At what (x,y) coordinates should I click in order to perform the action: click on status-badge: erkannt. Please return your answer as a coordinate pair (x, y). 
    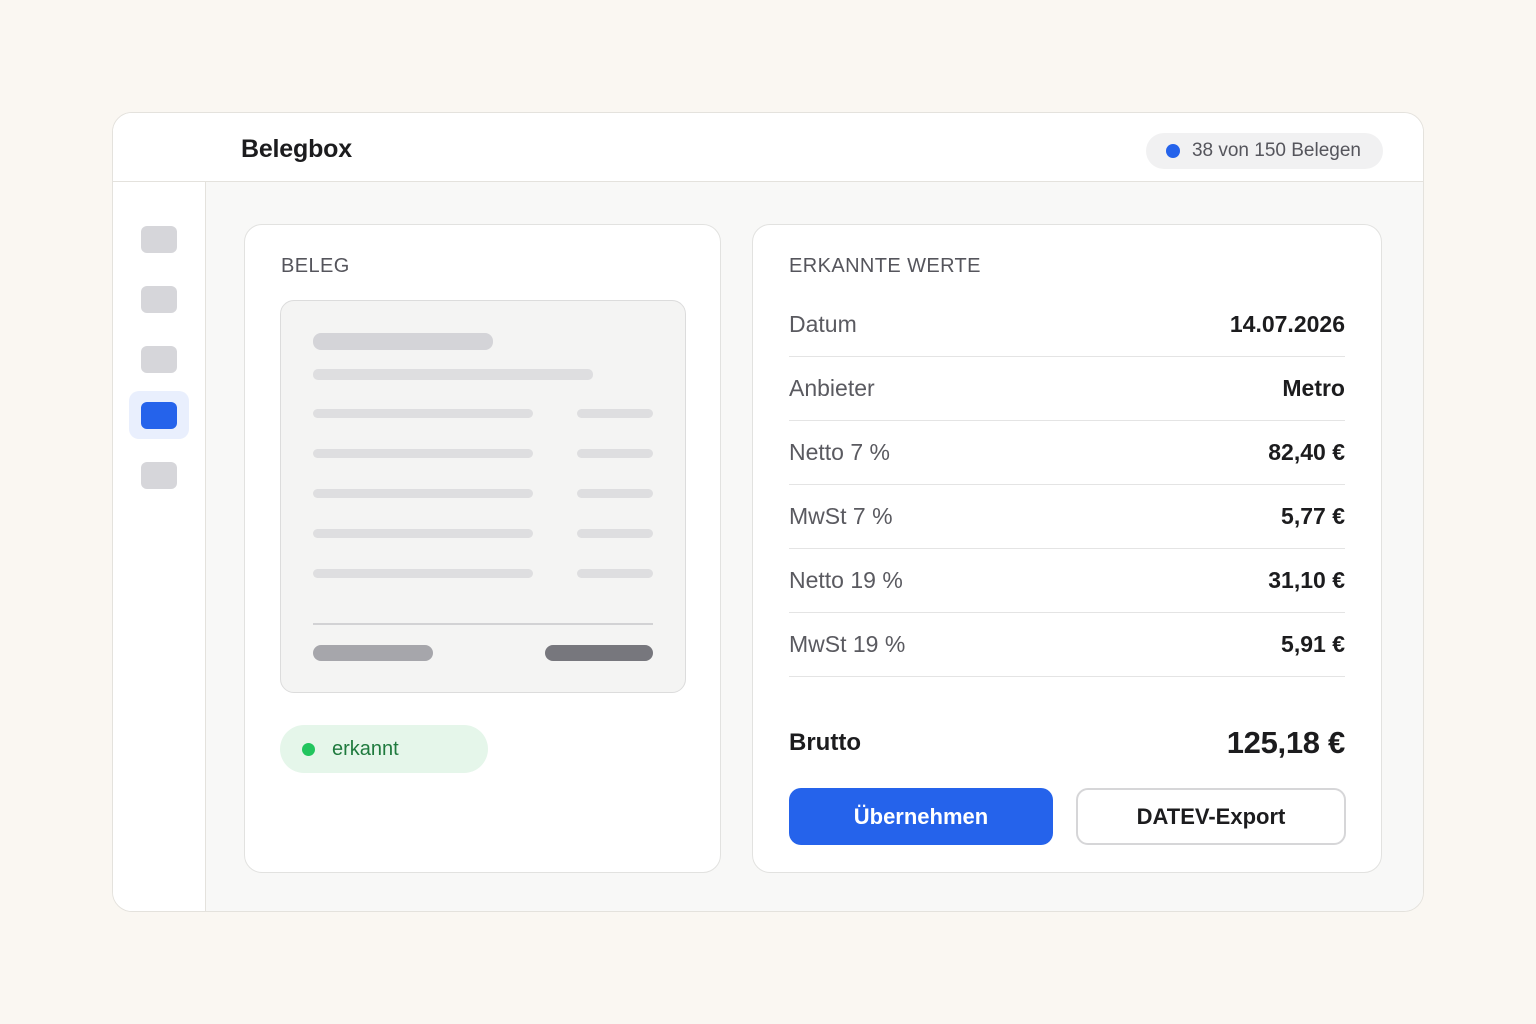
    Looking at the image, I should click on (384, 749).